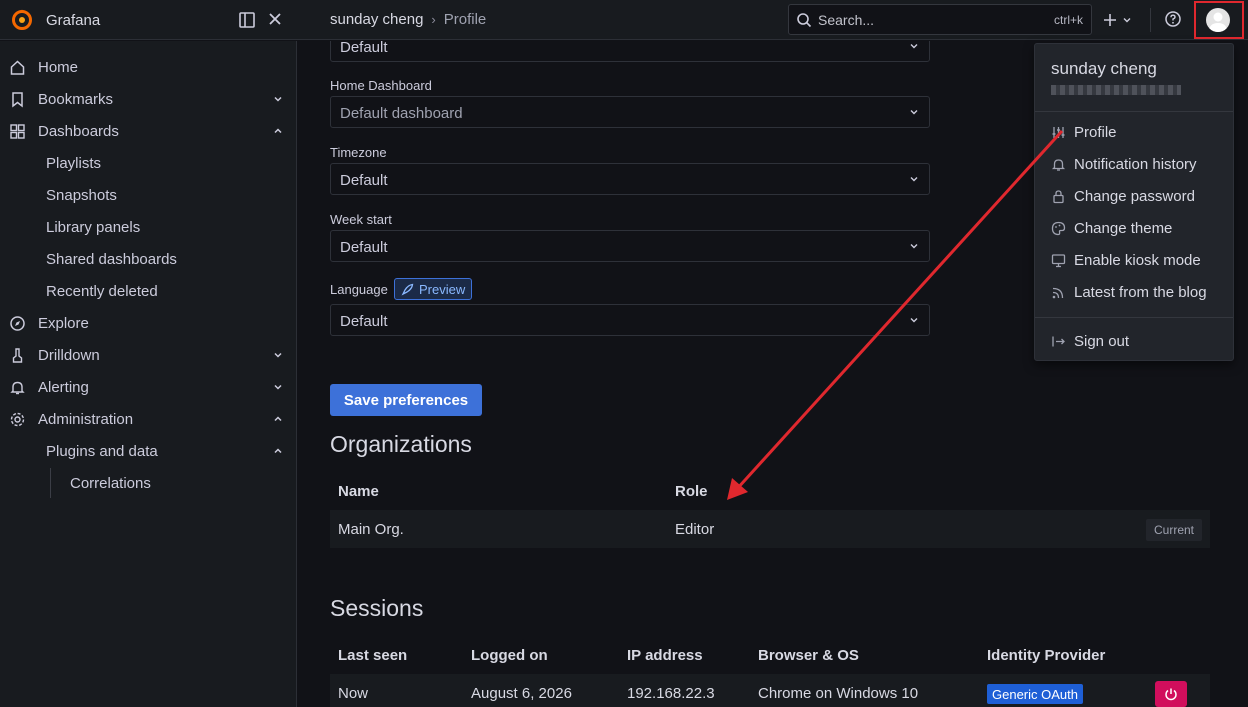 The height and width of the screenshot is (707, 1248). What do you see at coordinates (148, 227) in the screenshot?
I see `sidebar-item-library-panels: Library panels` at bounding box center [148, 227].